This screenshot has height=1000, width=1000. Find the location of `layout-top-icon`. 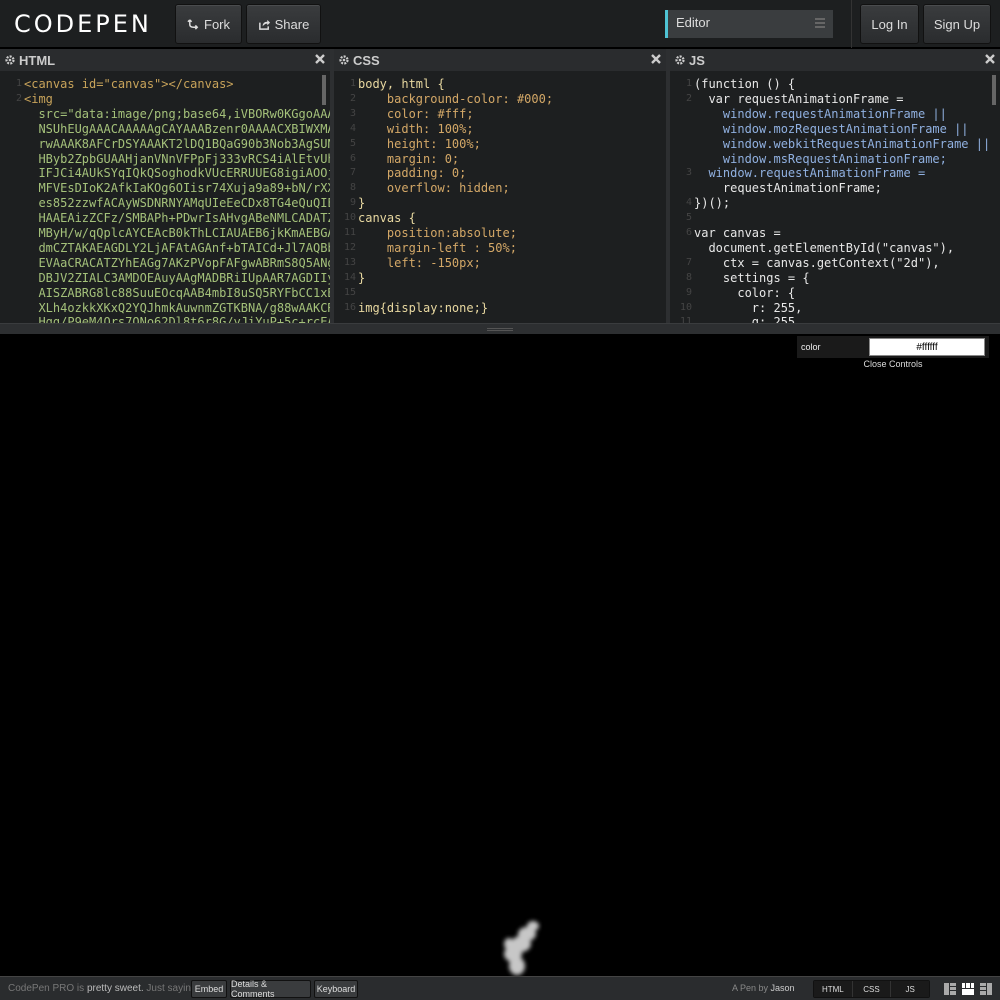

layout-top-icon is located at coordinates (968, 989).